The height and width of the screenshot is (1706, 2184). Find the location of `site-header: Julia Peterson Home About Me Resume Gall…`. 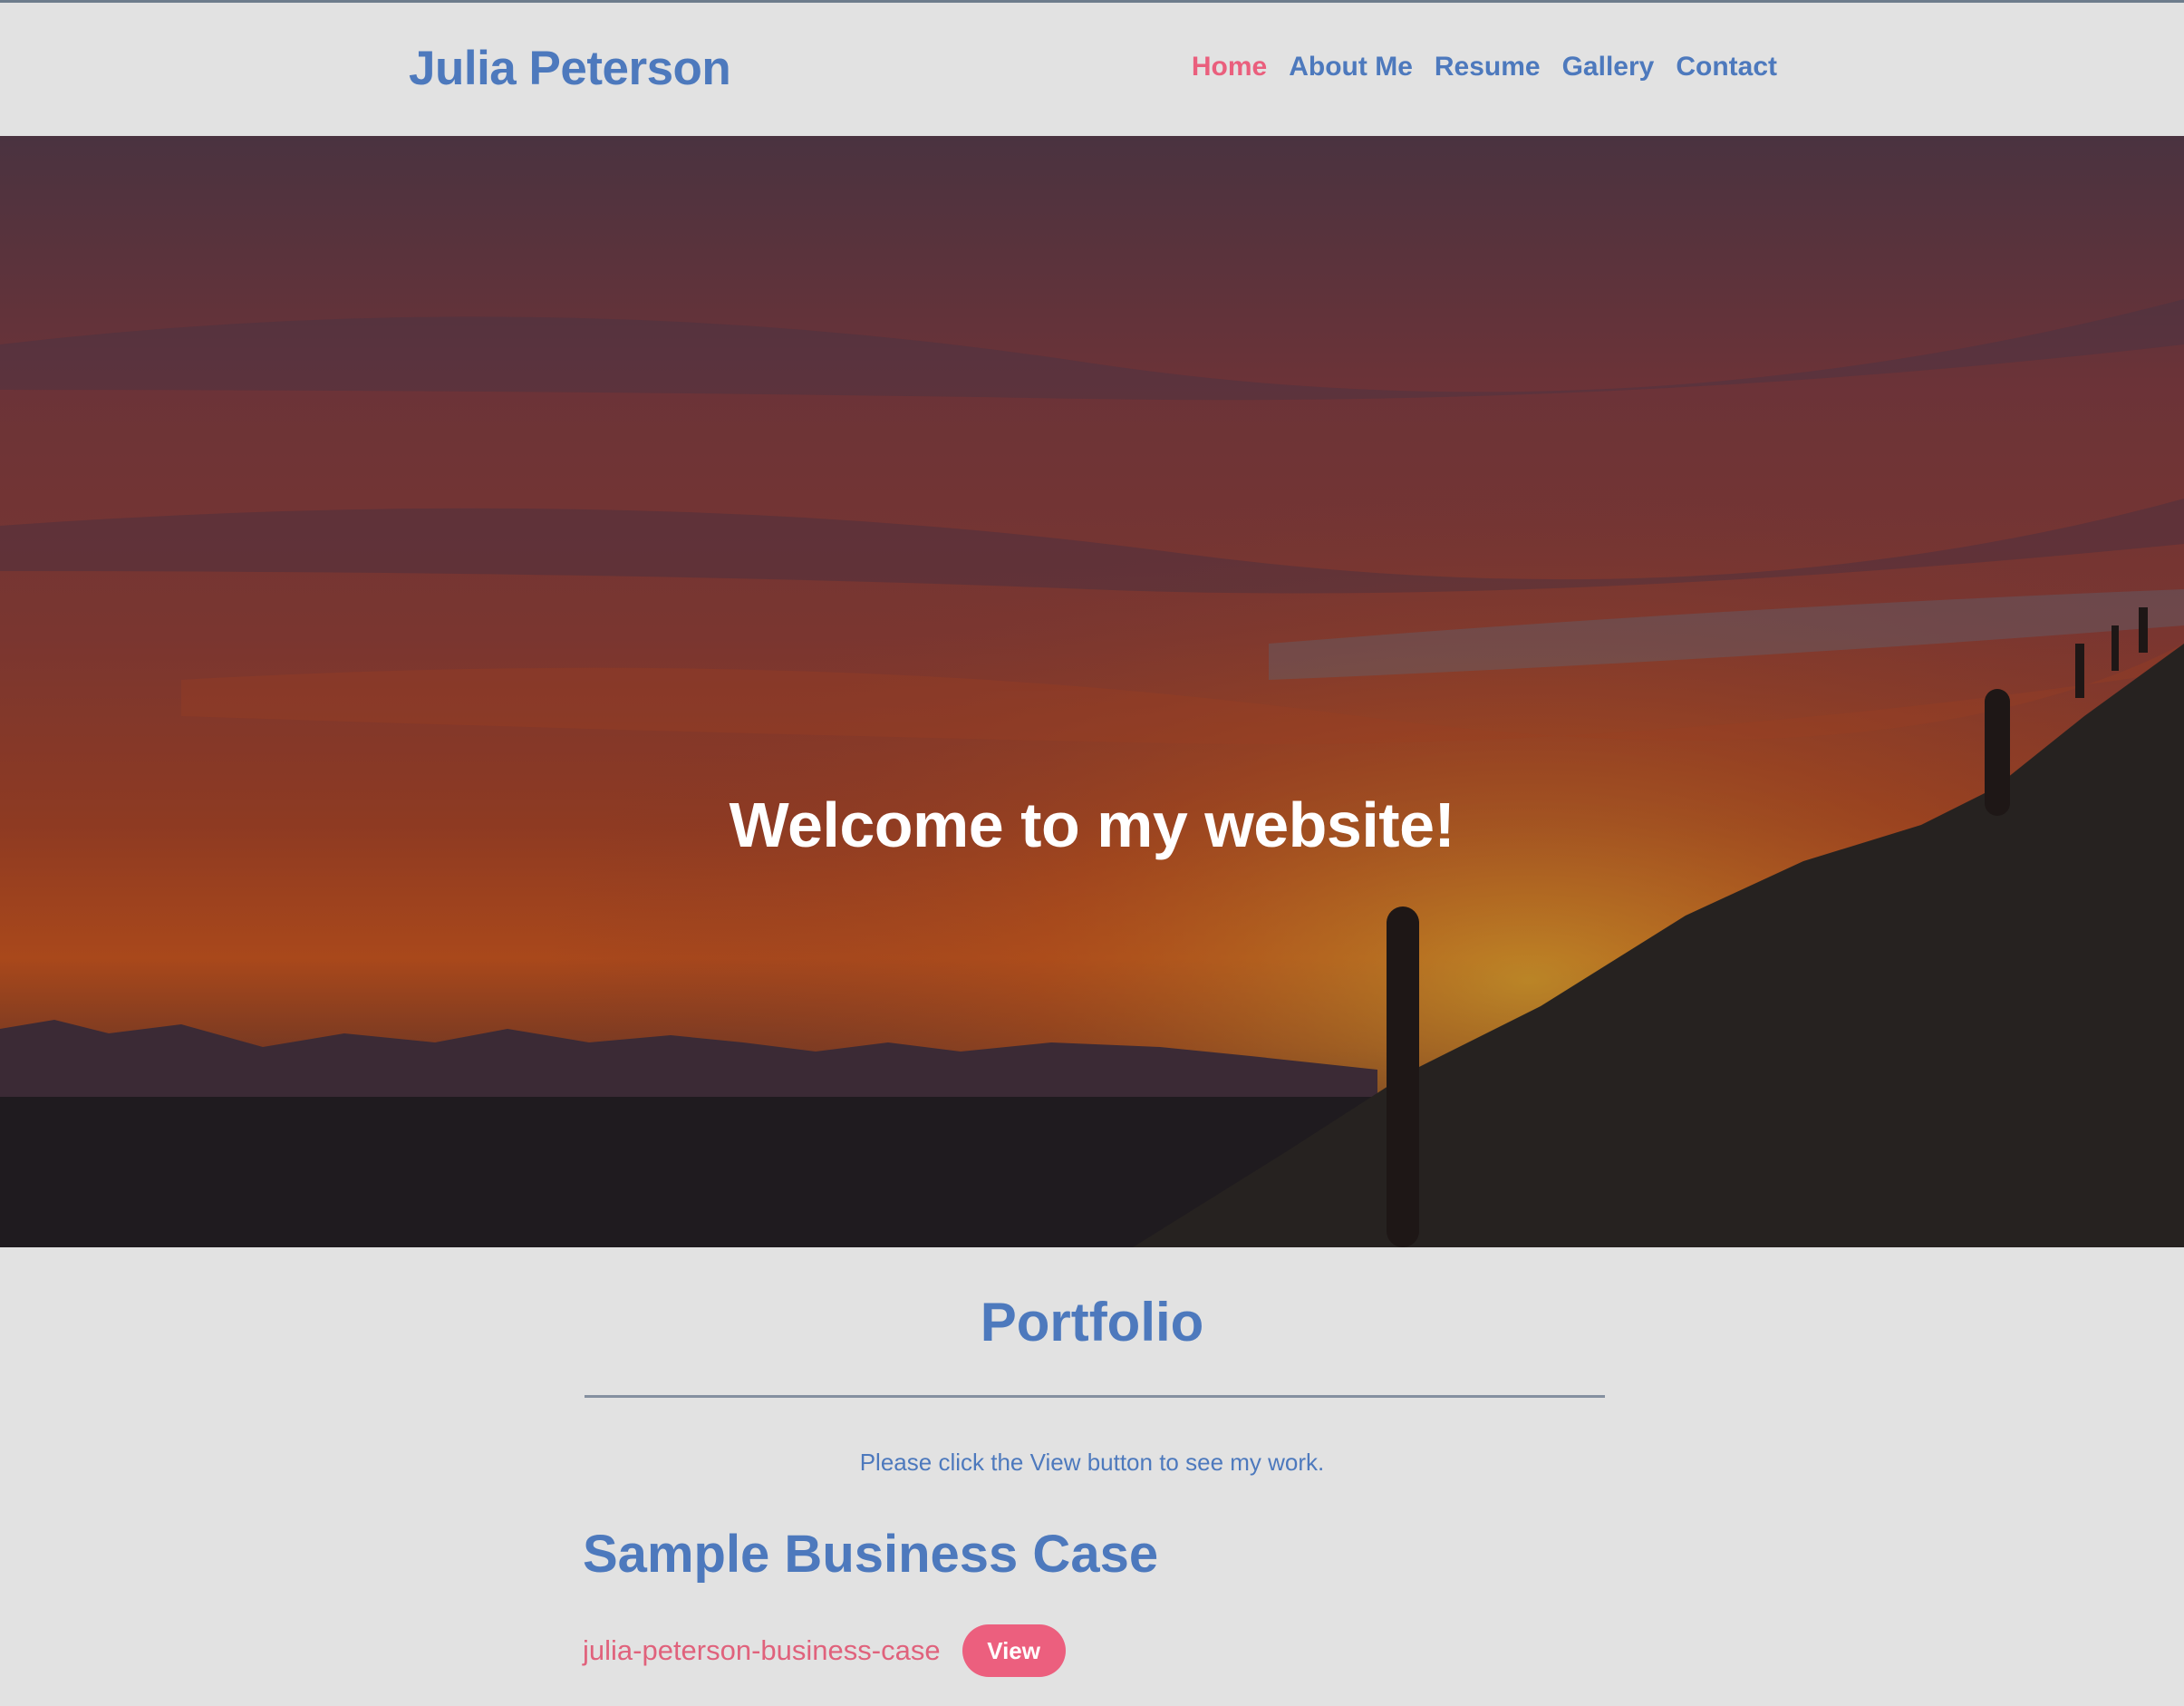

site-header: Julia Peterson Home About Me Resume Gall… is located at coordinates (1092, 69).